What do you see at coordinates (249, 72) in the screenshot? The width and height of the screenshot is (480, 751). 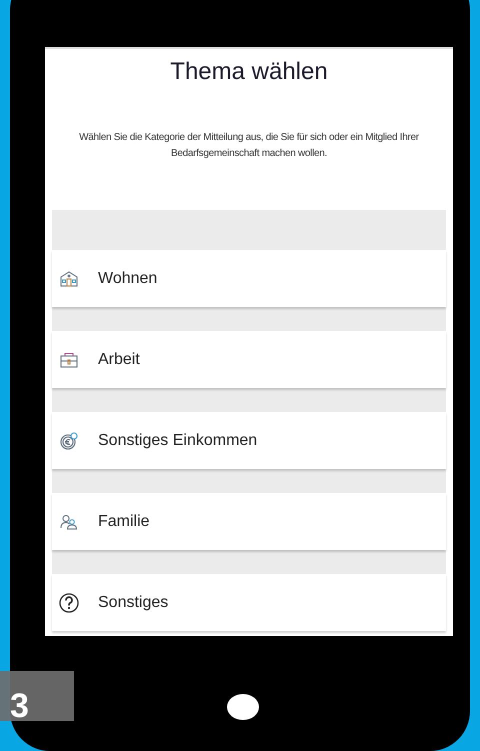 I see `page-title: Thema wählen` at bounding box center [249, 72].